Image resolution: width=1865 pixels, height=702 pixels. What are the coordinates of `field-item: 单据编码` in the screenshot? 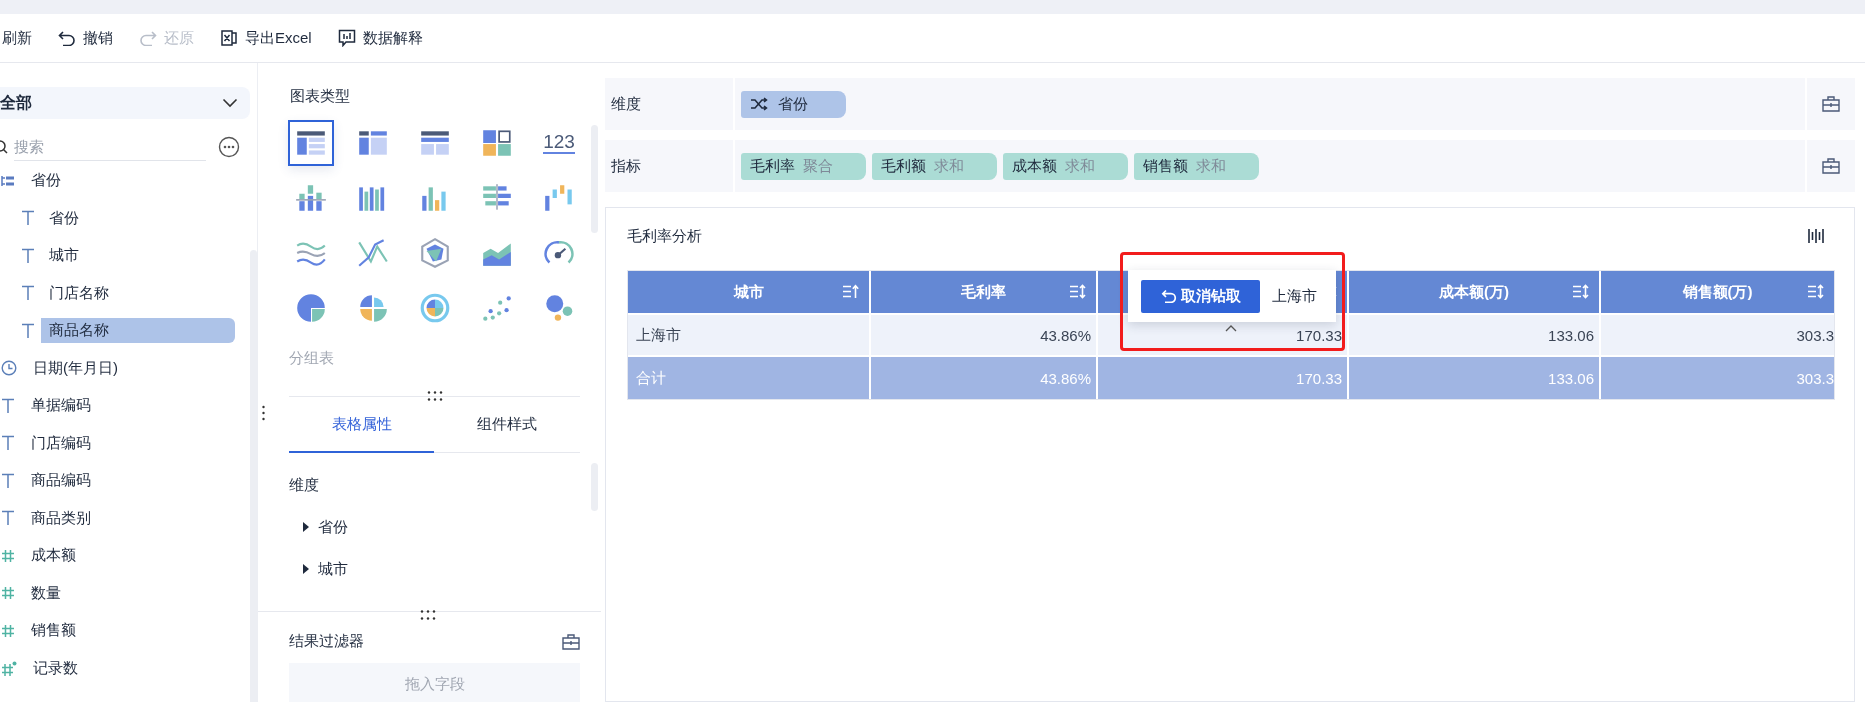 It's located at (122, 406).